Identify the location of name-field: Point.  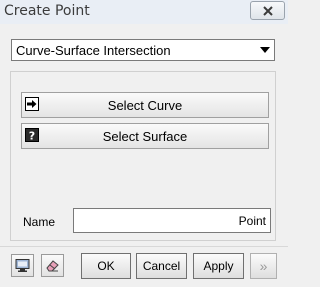
(172, 220).